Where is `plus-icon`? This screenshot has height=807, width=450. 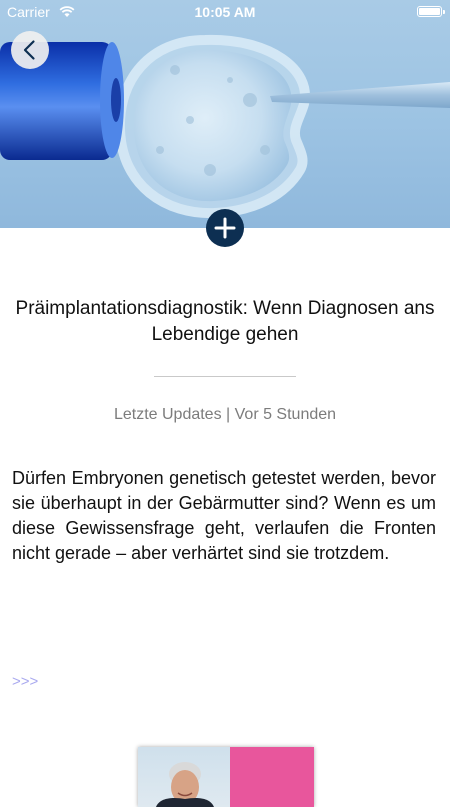 plus-icon is located at coordinates (225, 228).